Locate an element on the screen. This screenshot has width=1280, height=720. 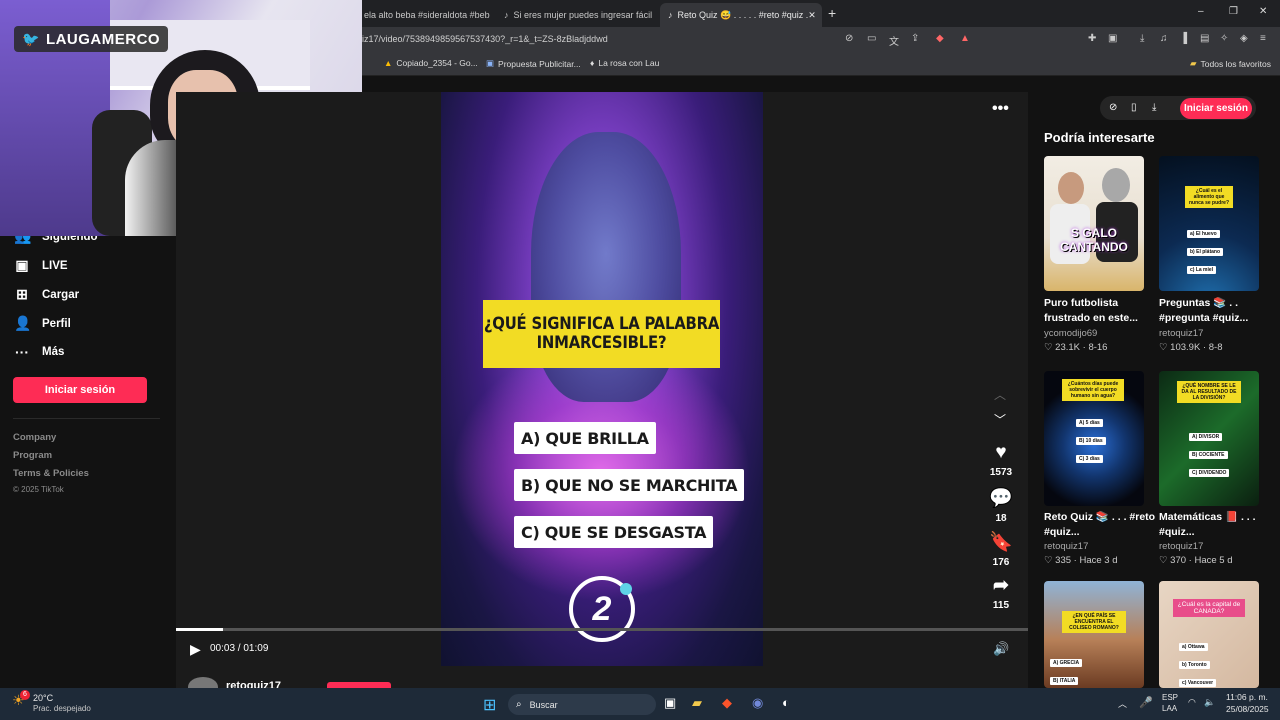
discord-icon: ◉ is located at coordinates (757, 703).